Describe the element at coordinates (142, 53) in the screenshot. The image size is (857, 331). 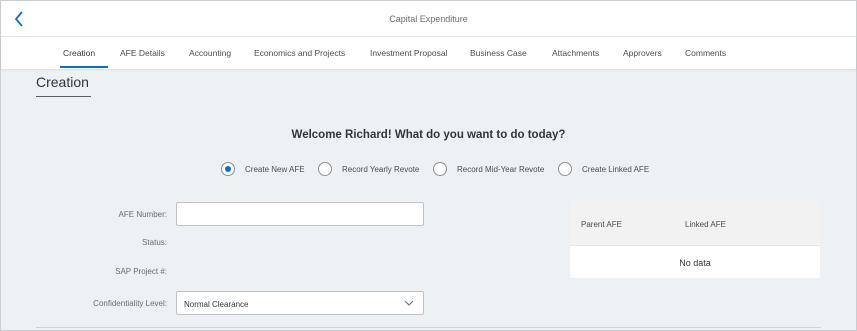
I see `tab-afe-details: AFE Details` at that location.